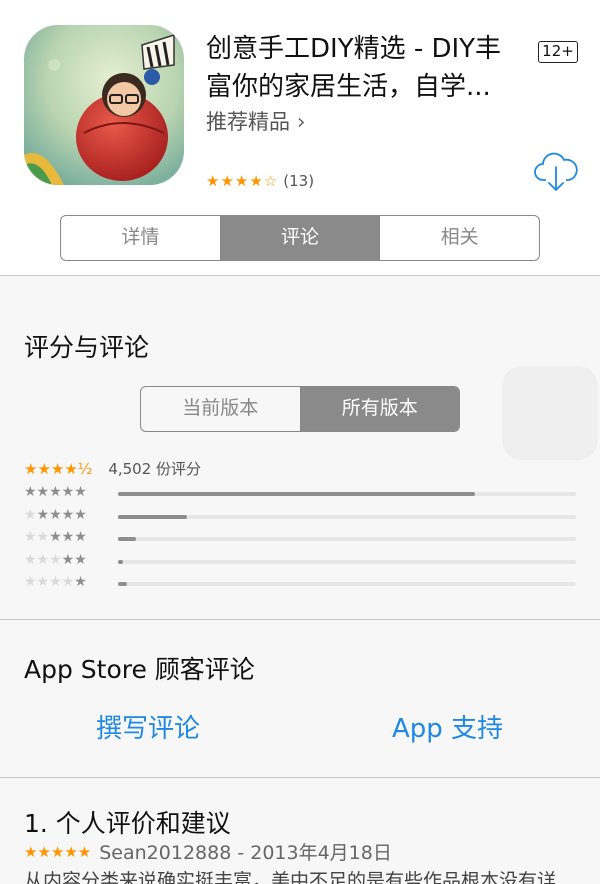 Image resolution: width=600 pixels, height=884 pixels. What do you see at coordinates (148, 726) in the screenshot?
I see `write-review-button: 撰写评论` at bounding box center [148, 726].